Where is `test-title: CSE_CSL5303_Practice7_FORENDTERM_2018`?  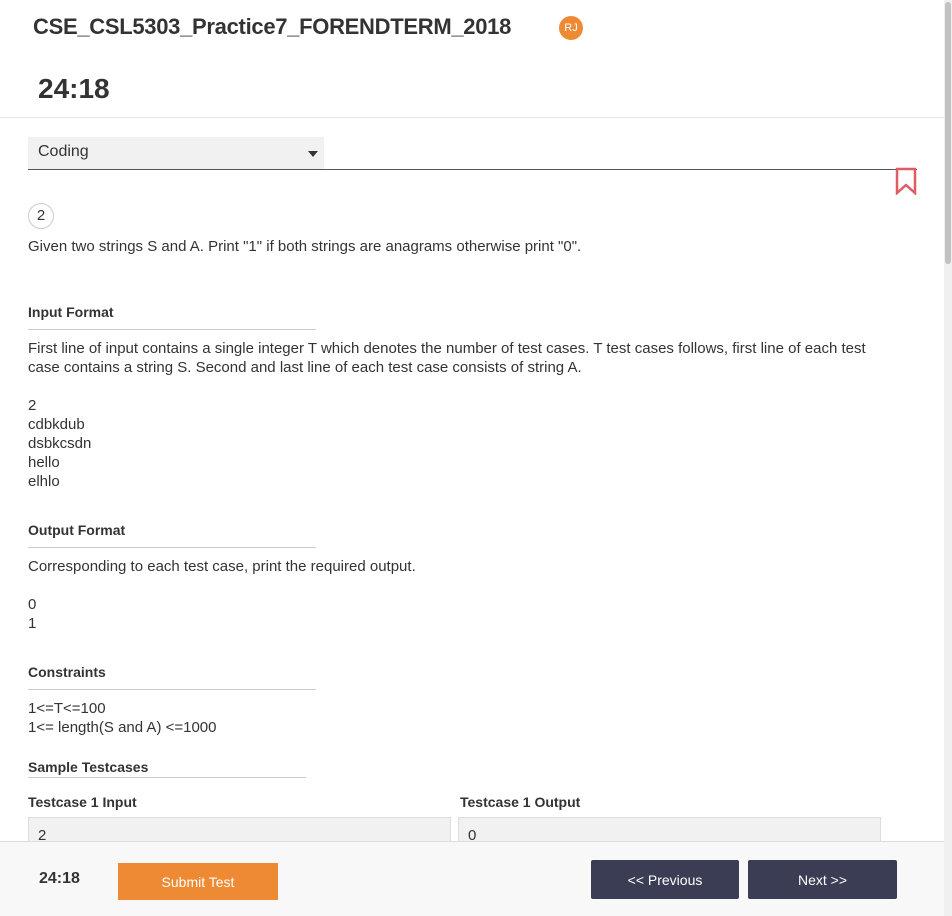 test-title: CSE_CSL5303_Practice7_FORENDTERM_2018 is located at coordinates (272, 26).